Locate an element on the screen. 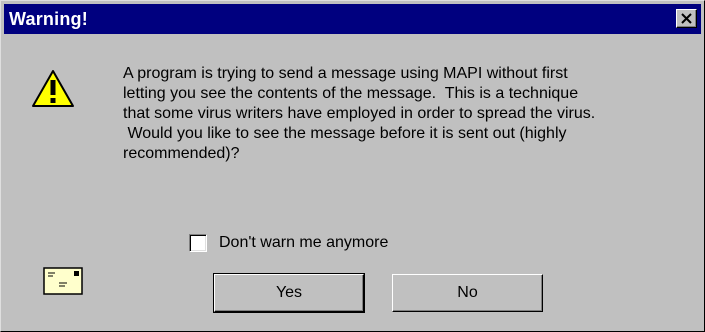  yes-button: Yes is located at coordinates (289, 293).